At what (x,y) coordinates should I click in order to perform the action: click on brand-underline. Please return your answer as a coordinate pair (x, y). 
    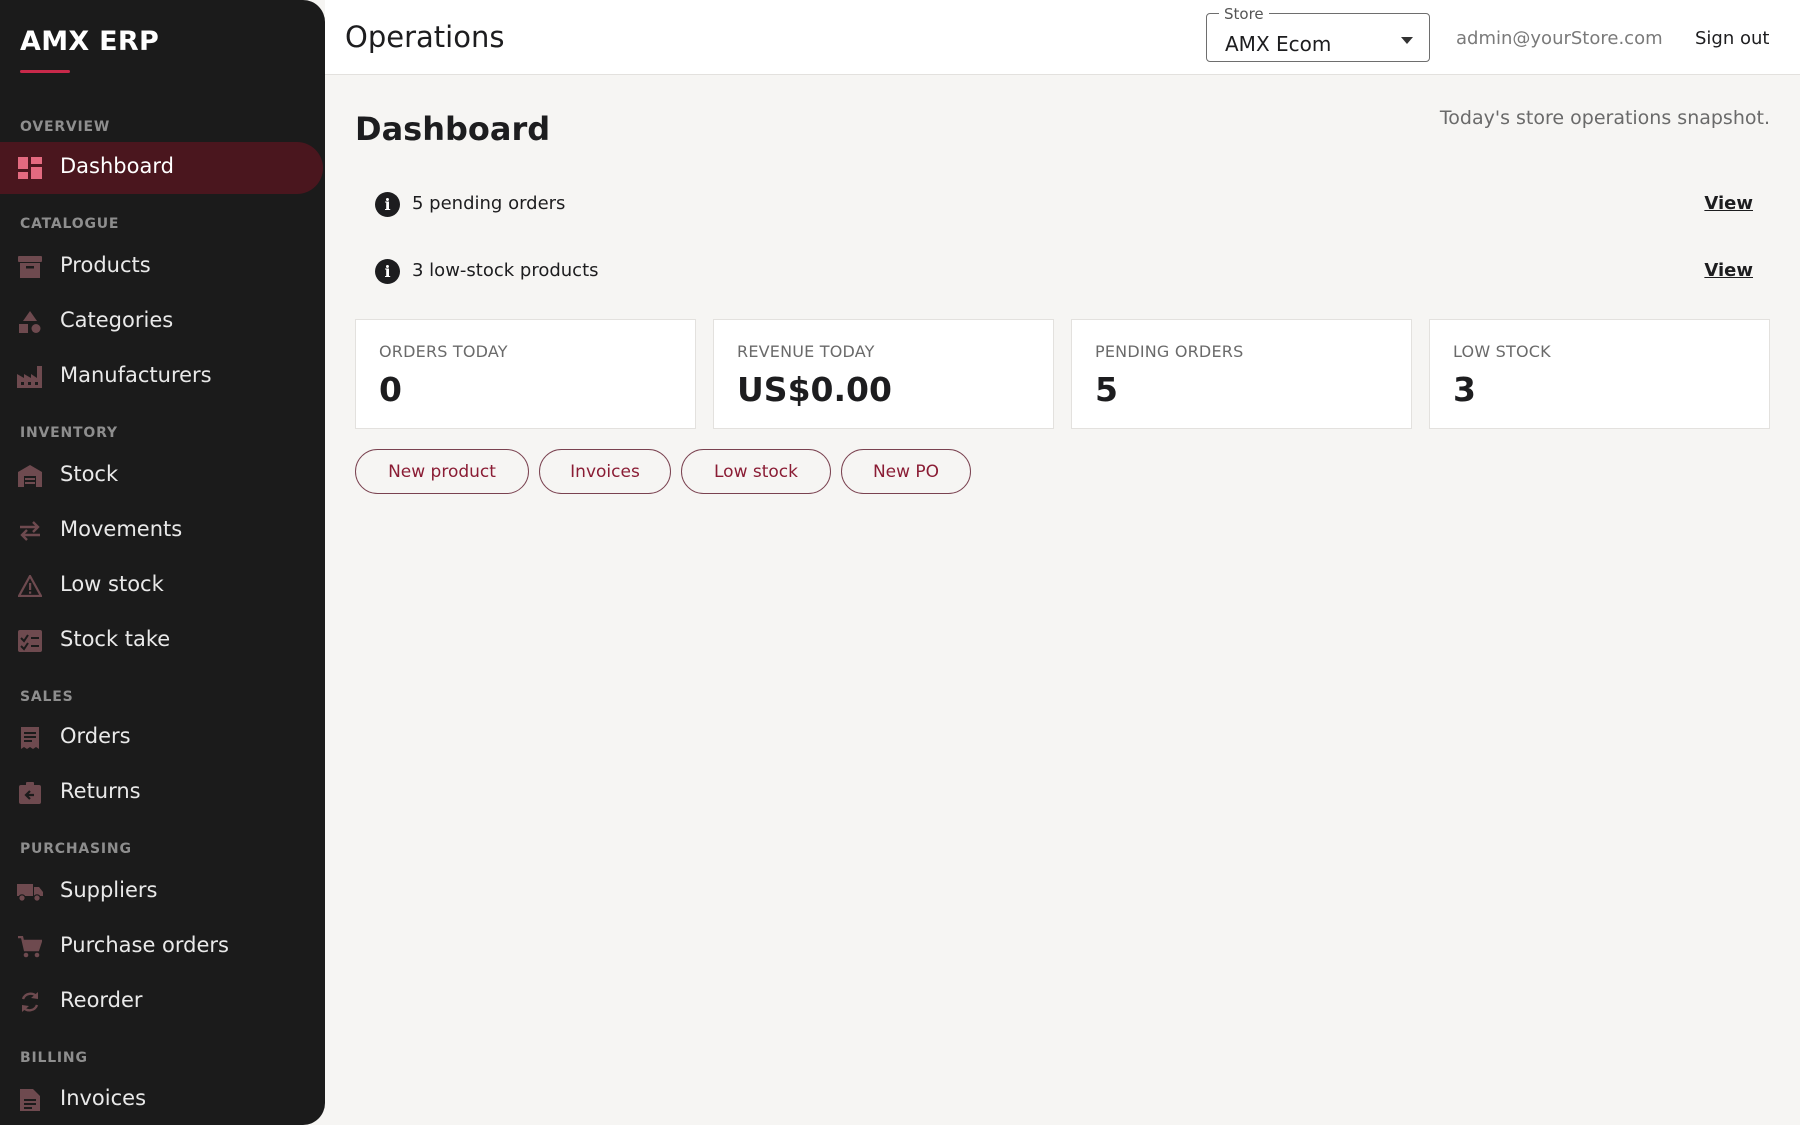
    Looking at the image, I should click on (45, 71).